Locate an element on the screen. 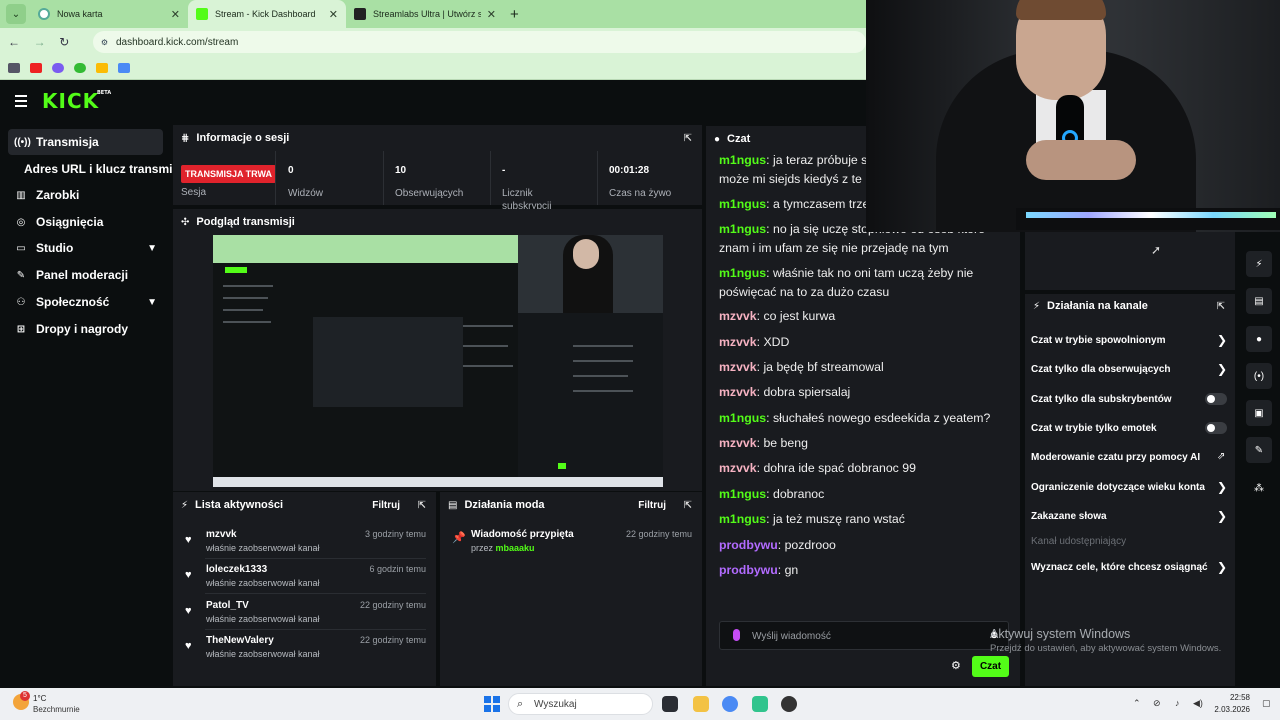 The width and height of the screenshot is (1280, 720). chat-text: co jest kurwa is located at coordinates (799, 316).